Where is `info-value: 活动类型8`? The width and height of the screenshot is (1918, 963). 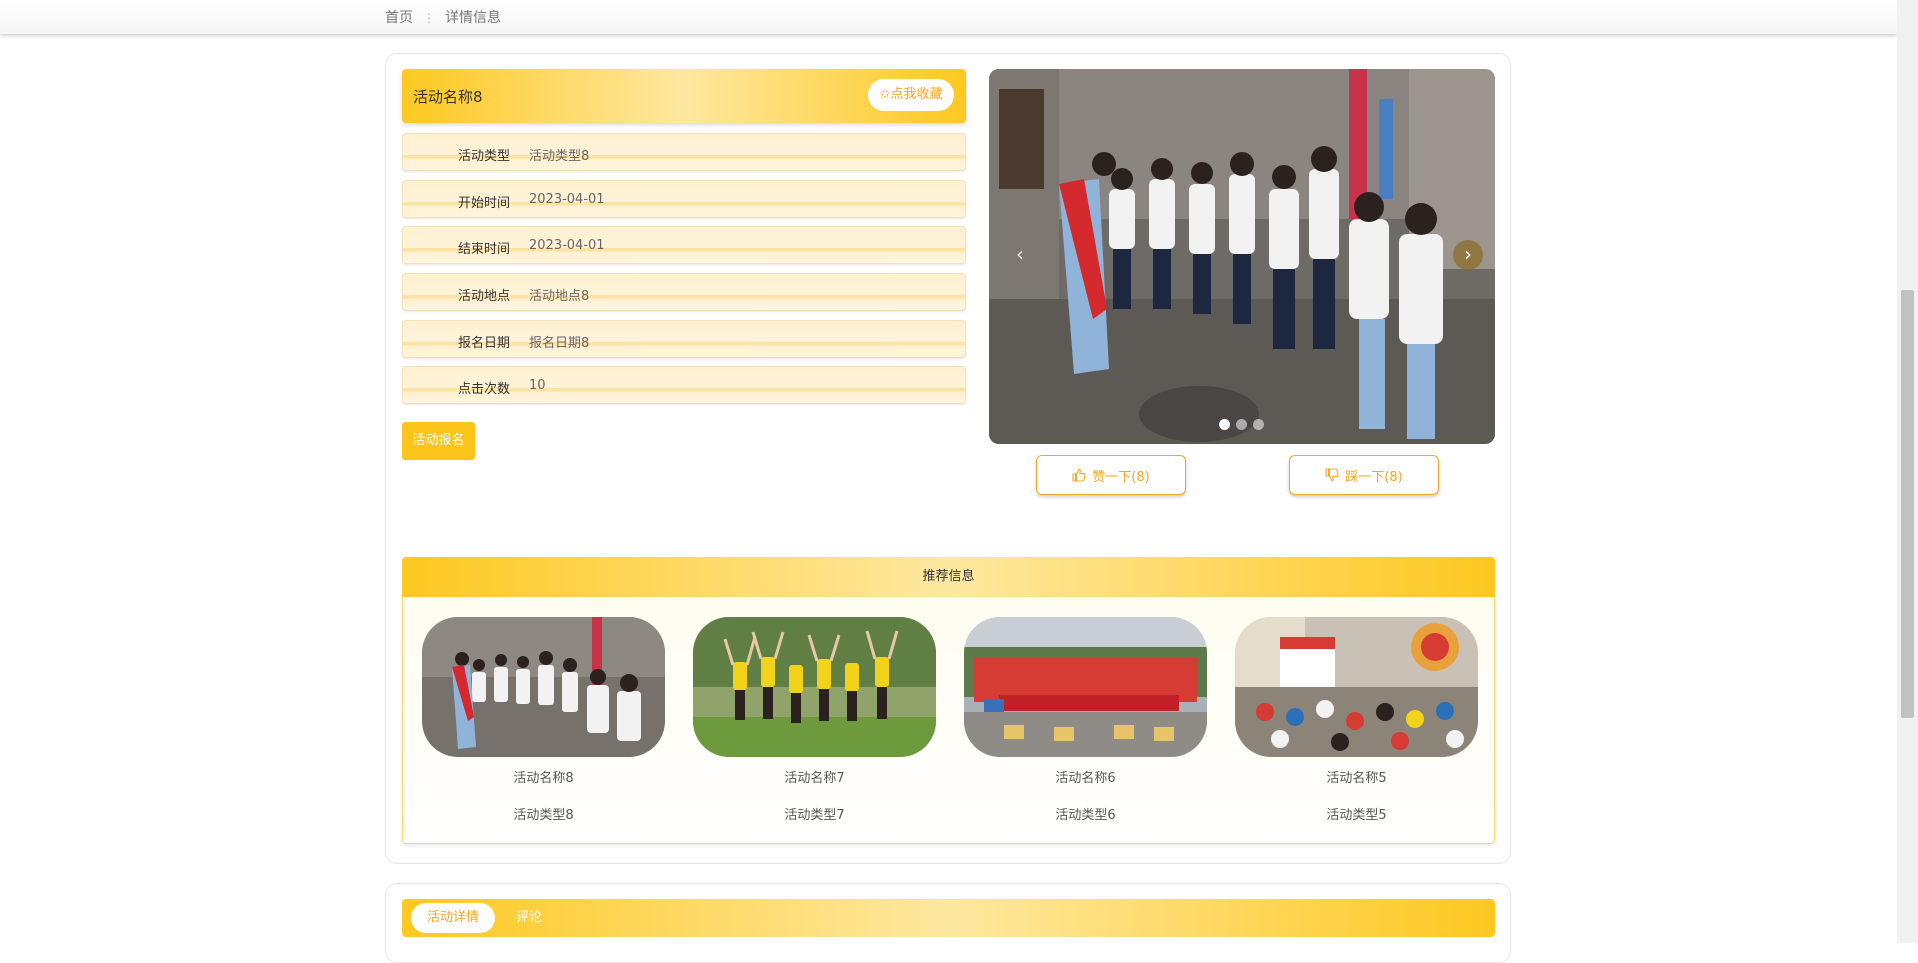 info-value: 活动类型8 is located at coordinates (559, 156).